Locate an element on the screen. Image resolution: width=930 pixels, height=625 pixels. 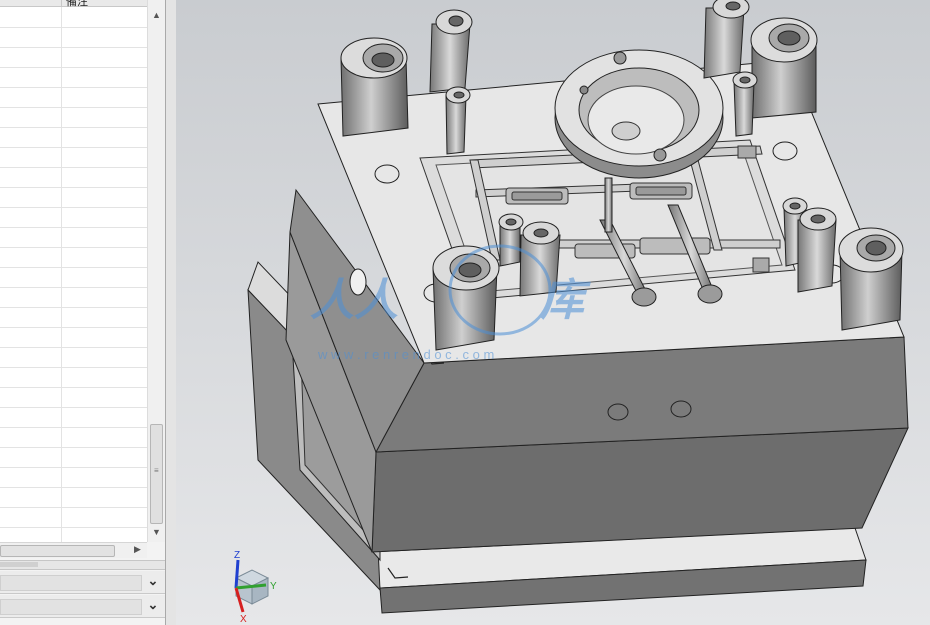
panel-divider is located at coordinates (82, 565).